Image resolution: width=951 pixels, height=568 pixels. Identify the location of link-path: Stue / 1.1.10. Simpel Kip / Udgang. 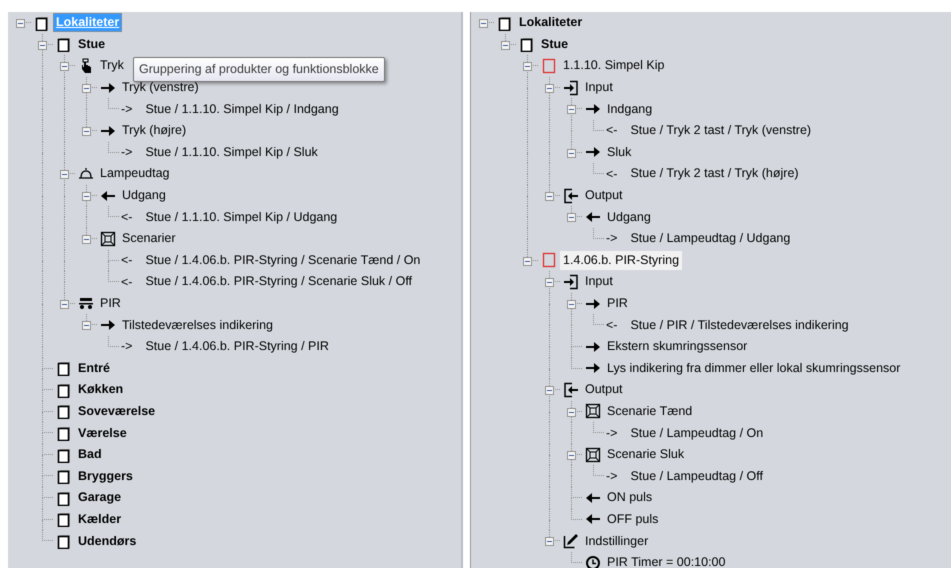
(241, 217).